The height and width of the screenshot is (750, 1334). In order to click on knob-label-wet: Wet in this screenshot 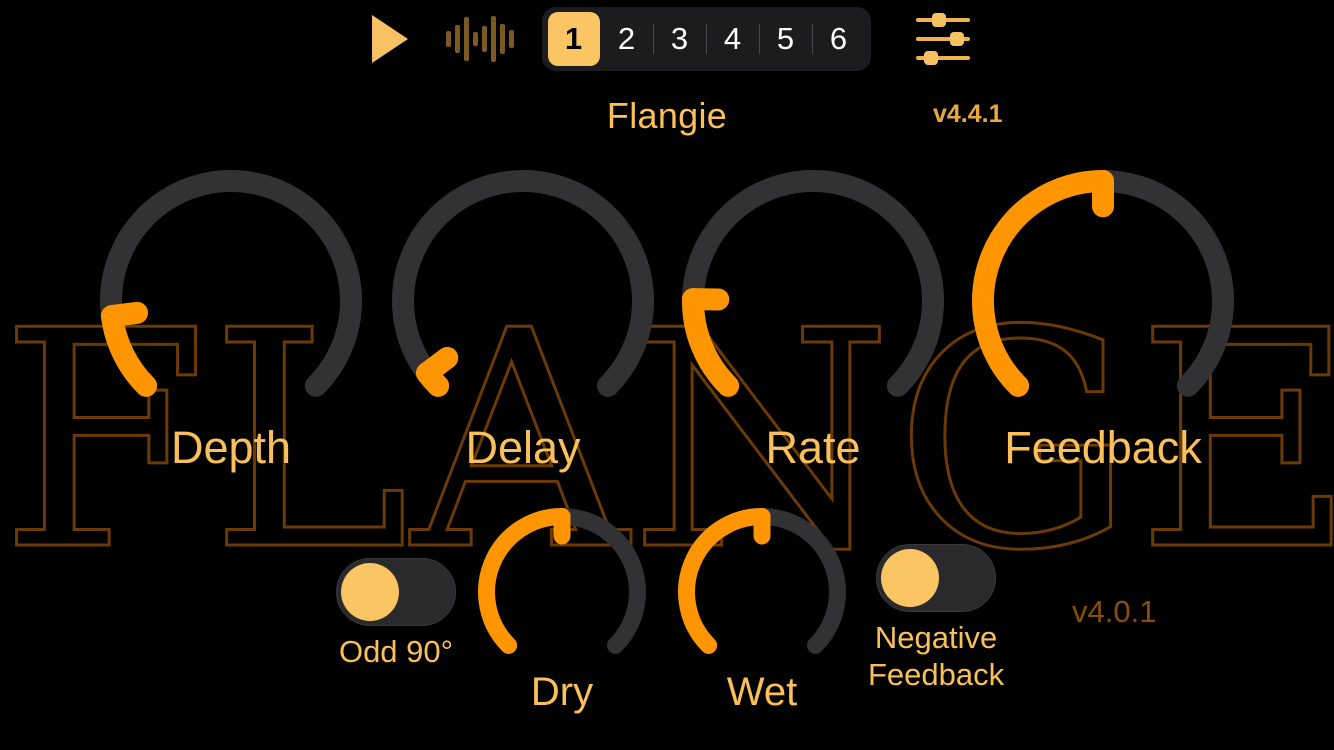, I will do `click(762, 692)`.